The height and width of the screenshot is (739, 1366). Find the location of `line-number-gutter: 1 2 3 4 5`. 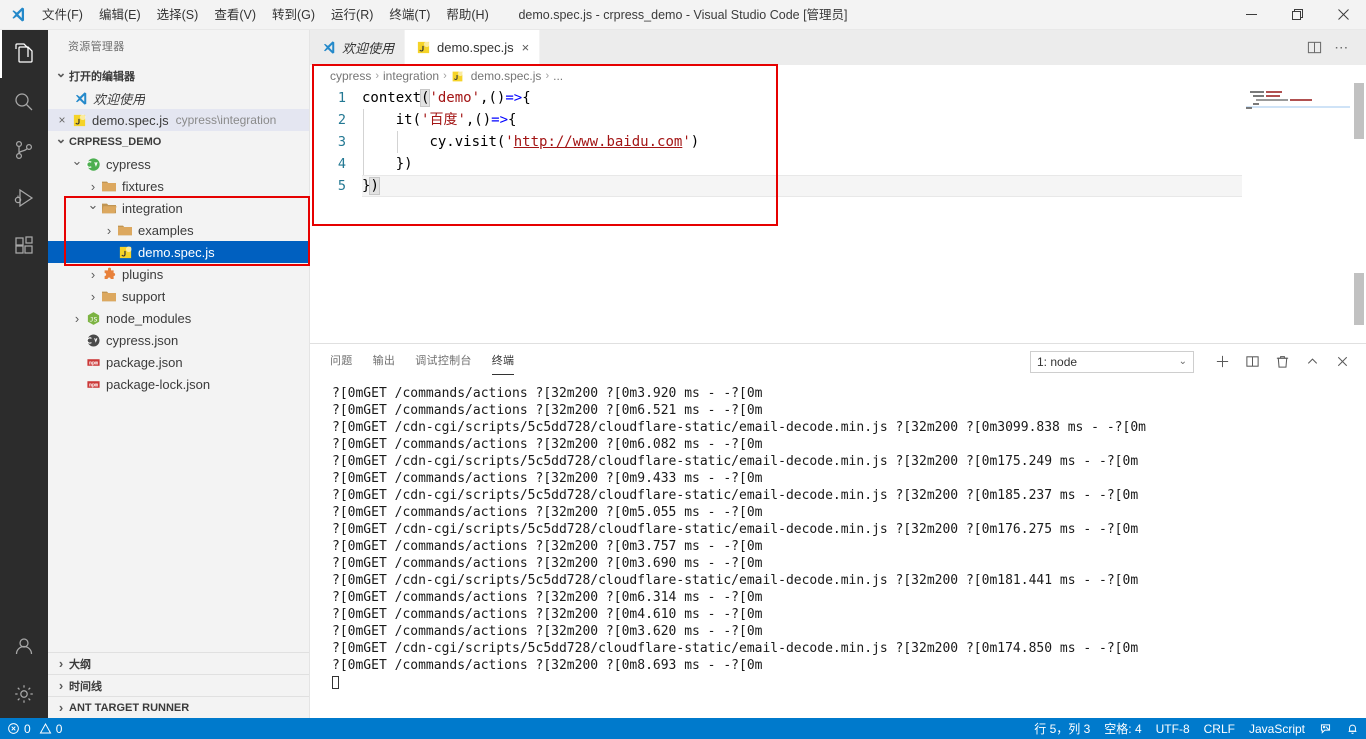

line-number-gutter: 1 2 3 4 5 is located at coordinates (336, 142).